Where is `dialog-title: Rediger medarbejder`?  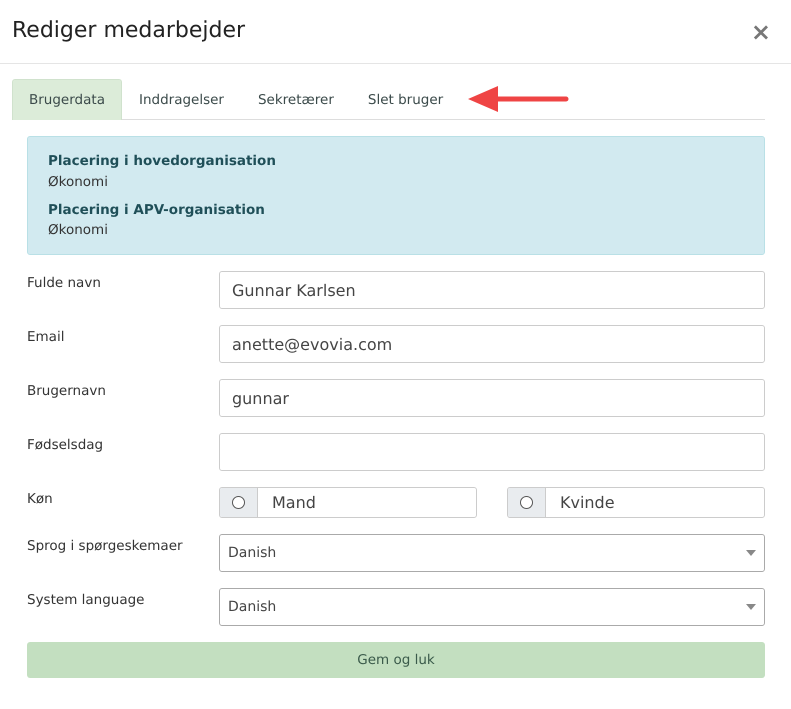
dialog-title: Rediger medarbejder is located at coordinates (129, 31).